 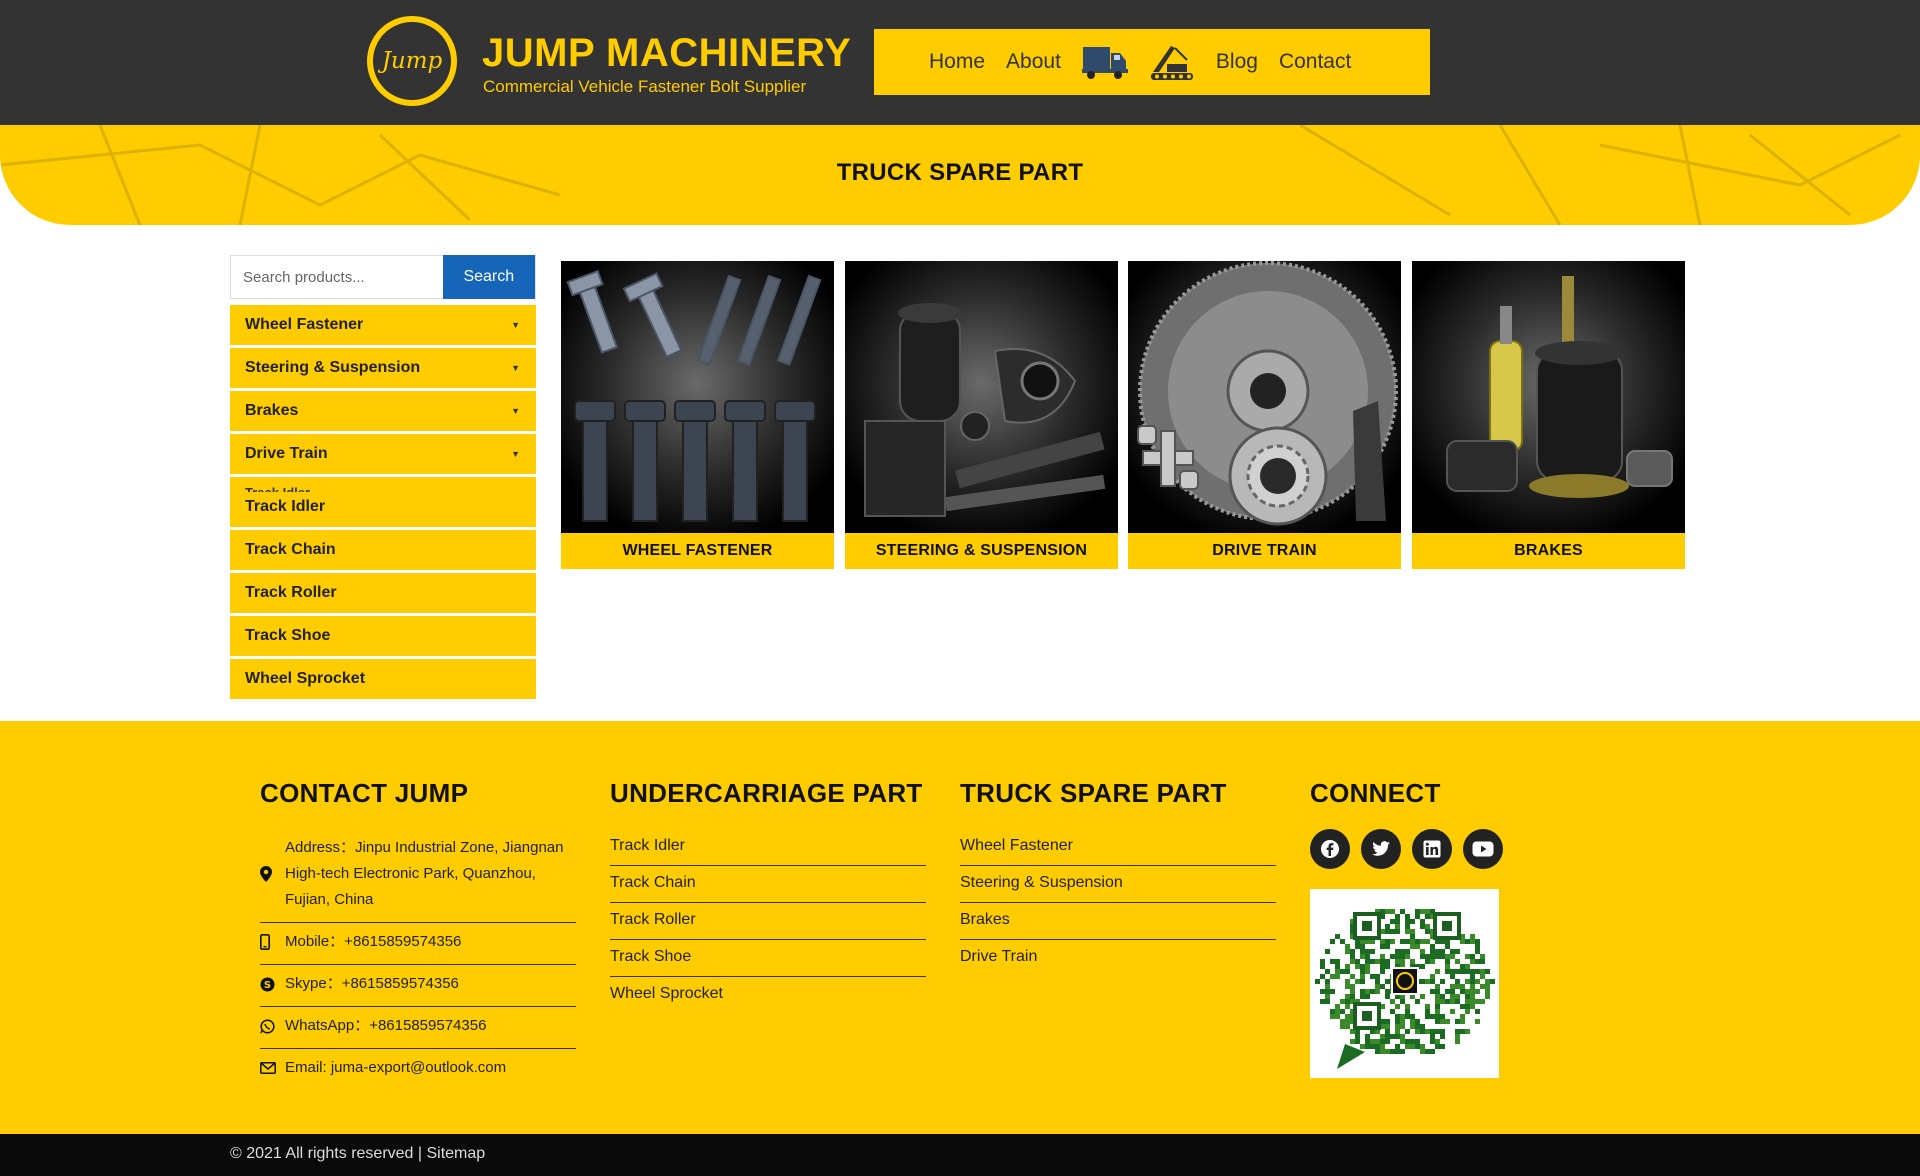 What do you see at coordinates (768, 958) in the screenshot?
I see `footer-link: Track Shoe` at bounding box center [768, 958].